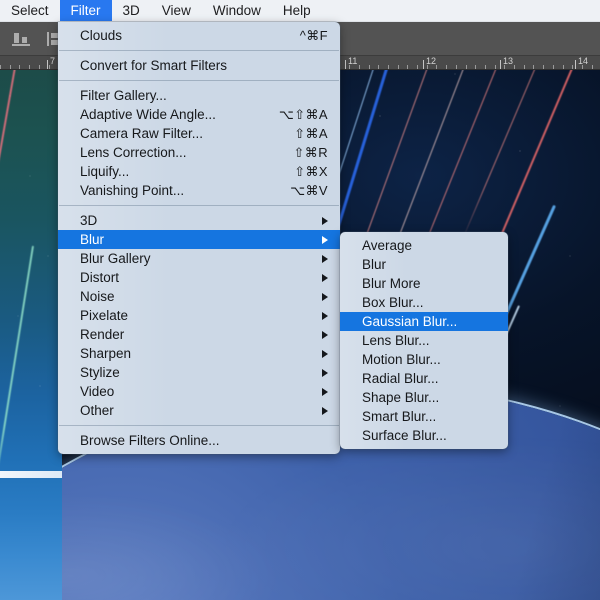 This screenshot has width=600, height=600. Describe the element at coordinates (199, 190) in the screenshot. I see `menu-item-vanishing-point: Vanishing Point... ⌥⌘V` at that location.